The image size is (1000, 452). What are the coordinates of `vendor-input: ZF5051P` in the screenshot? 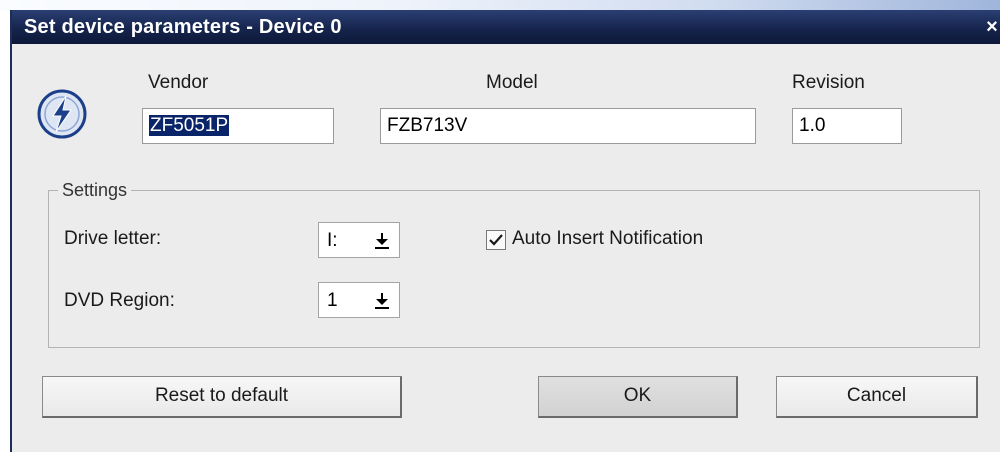 It's located at (238, 126).